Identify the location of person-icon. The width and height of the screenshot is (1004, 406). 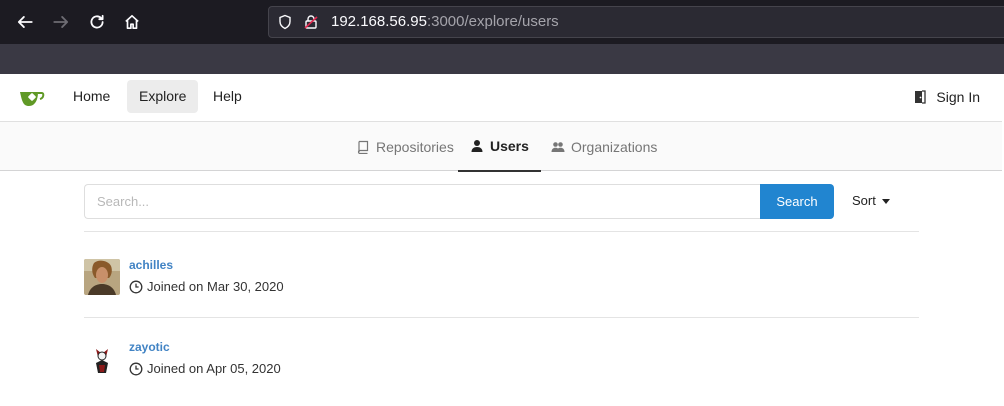
(477, 146).